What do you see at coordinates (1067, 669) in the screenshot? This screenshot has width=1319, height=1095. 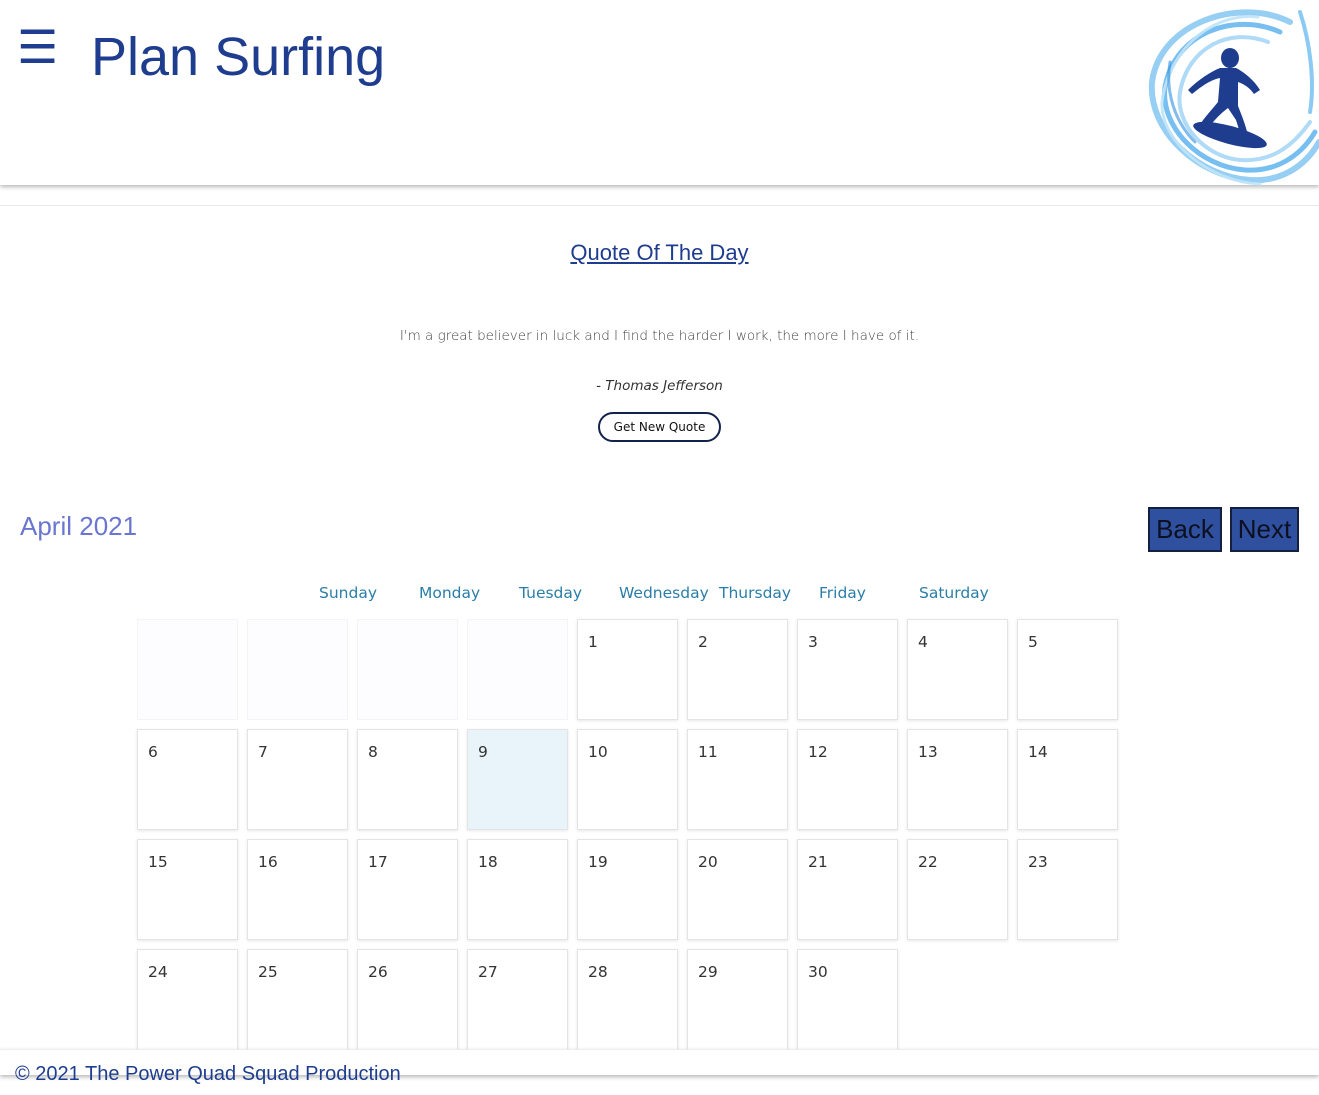 I see `calendar-day-cell: 5` at bounding box center [1067, 669].